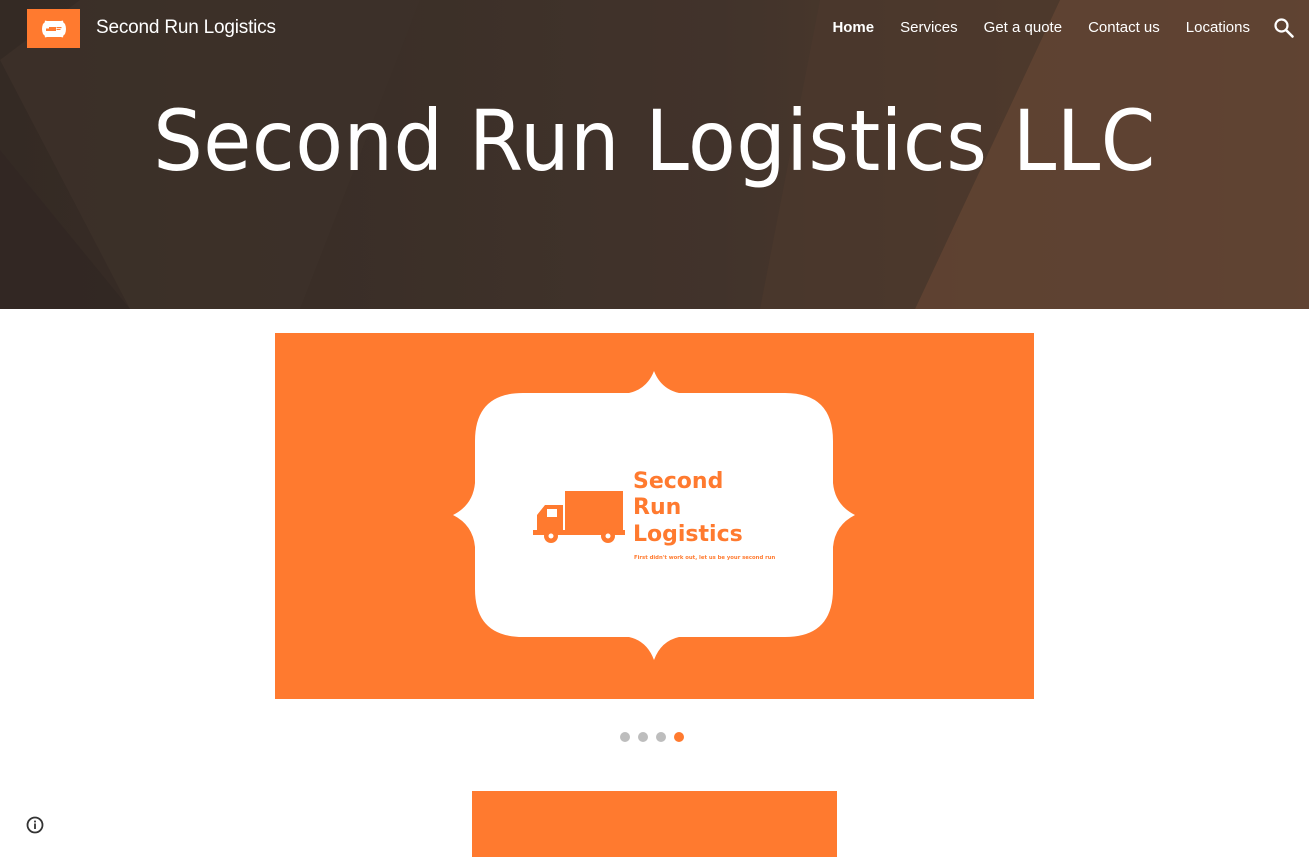 This screenshot has height=857, width=1309. Describe the element at coordinates (186, 28) in the screenshot. I see `site-title: Second Run Logistics` at that location.